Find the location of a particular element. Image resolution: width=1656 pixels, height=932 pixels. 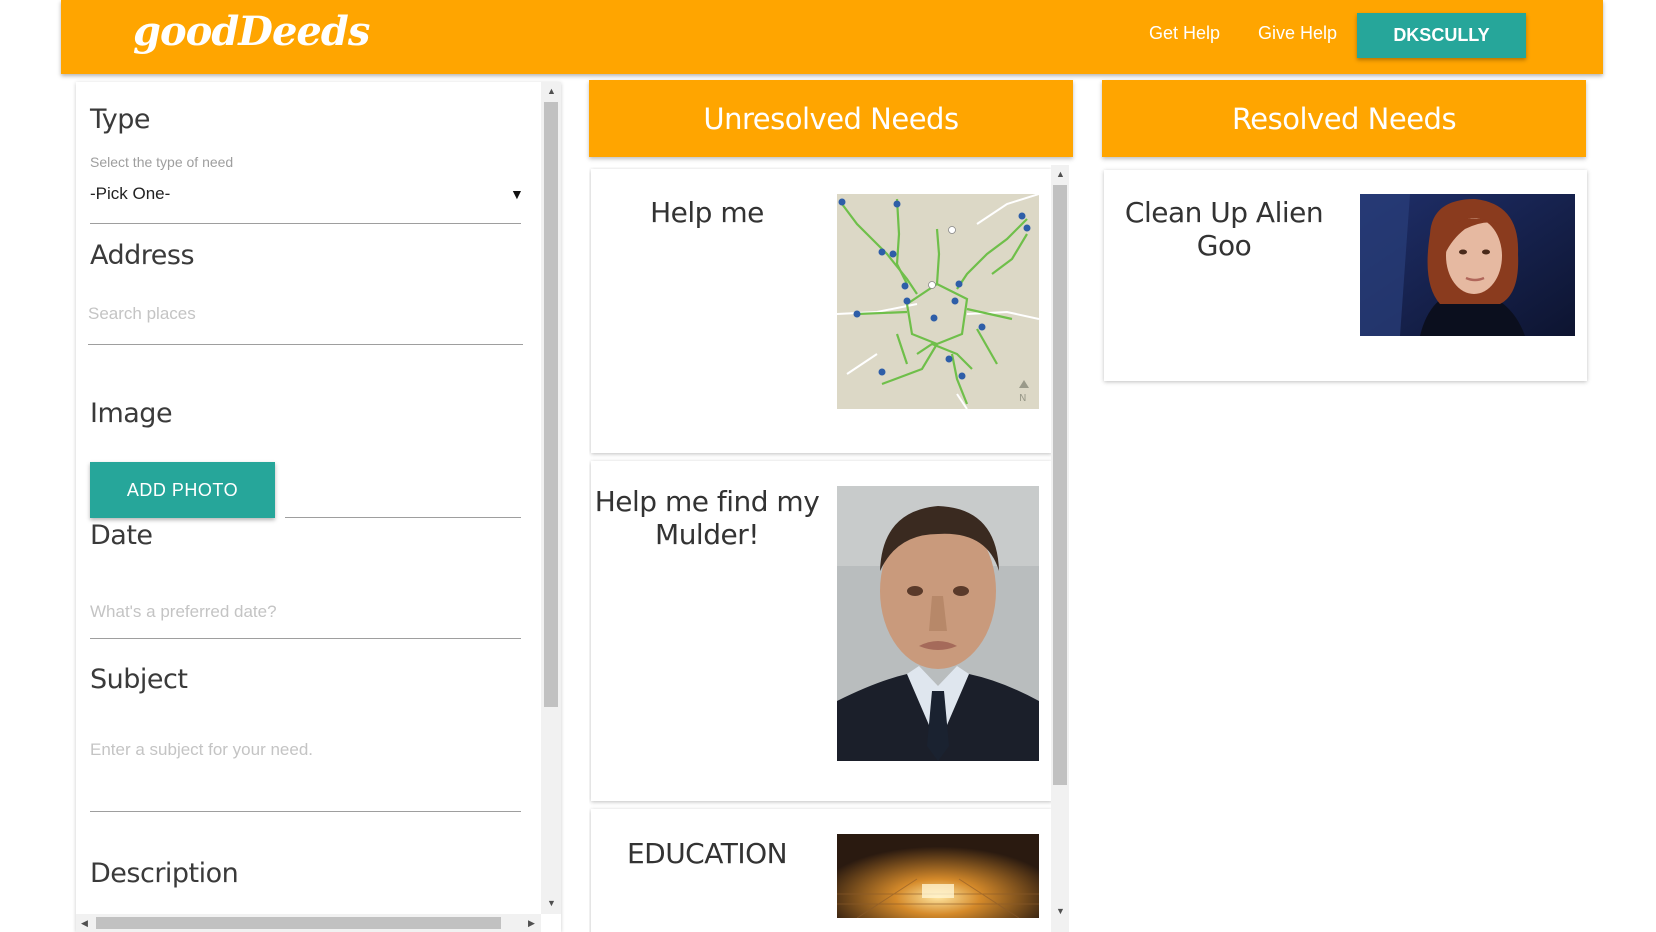

need-card: Help me find my Mulder! is located at coordinates (821, 631).